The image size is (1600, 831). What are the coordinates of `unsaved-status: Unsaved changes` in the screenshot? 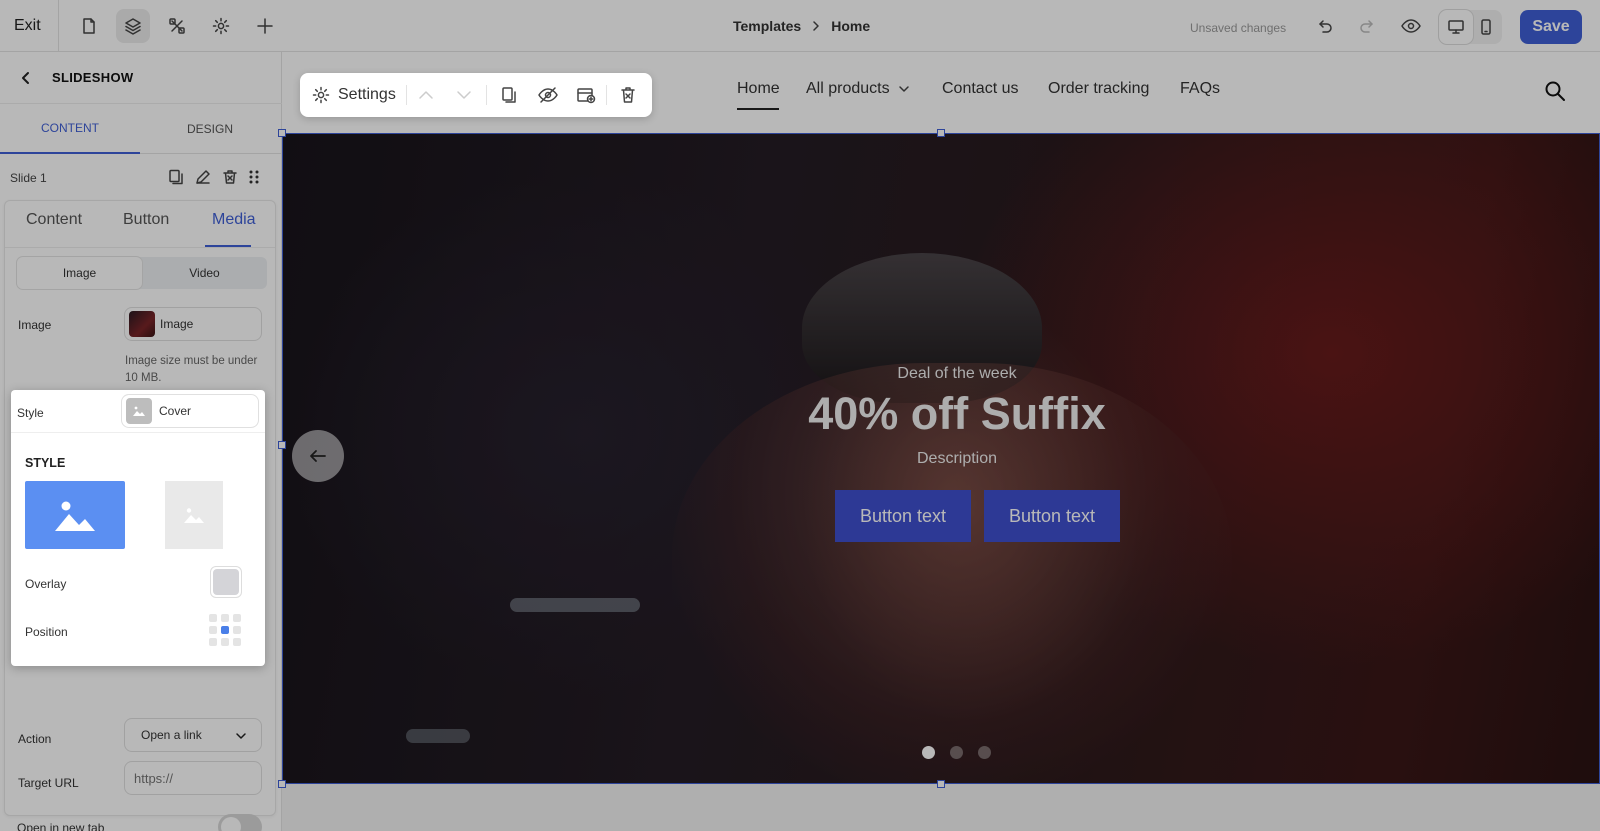 It's located at (1238, 28).